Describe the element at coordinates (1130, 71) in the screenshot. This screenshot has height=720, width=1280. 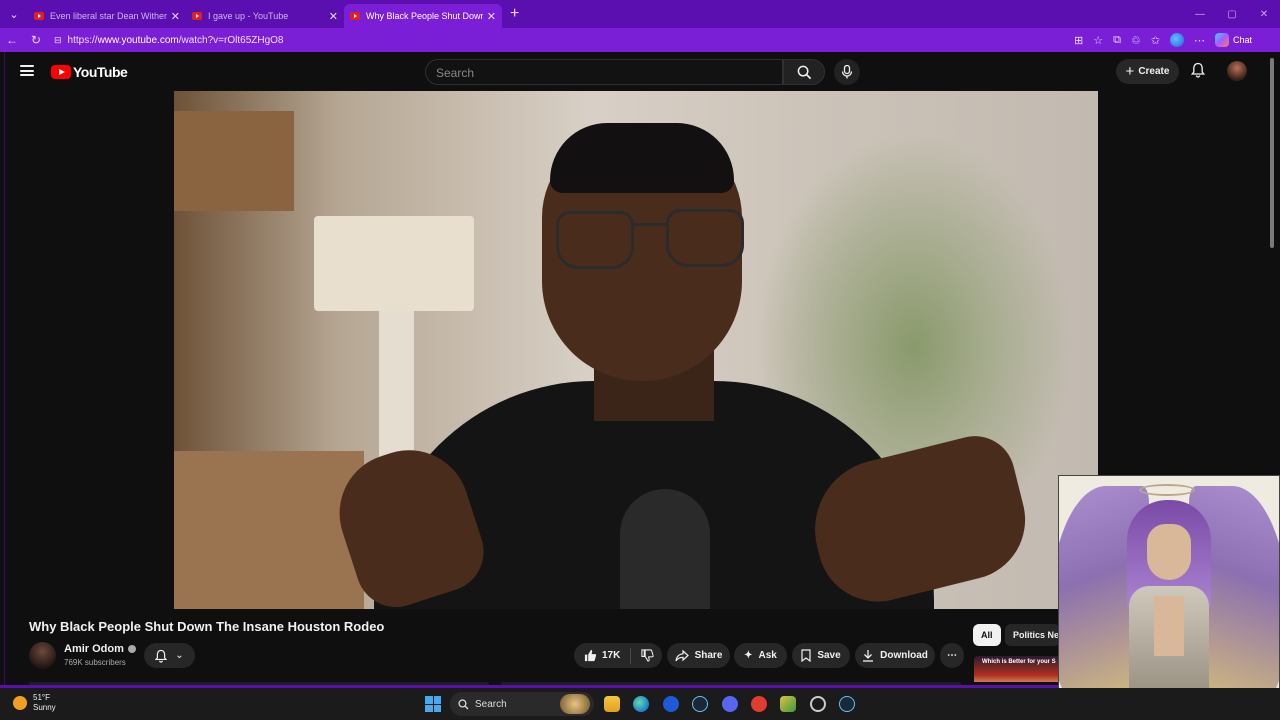
I see `plus-icon: +` at that location.